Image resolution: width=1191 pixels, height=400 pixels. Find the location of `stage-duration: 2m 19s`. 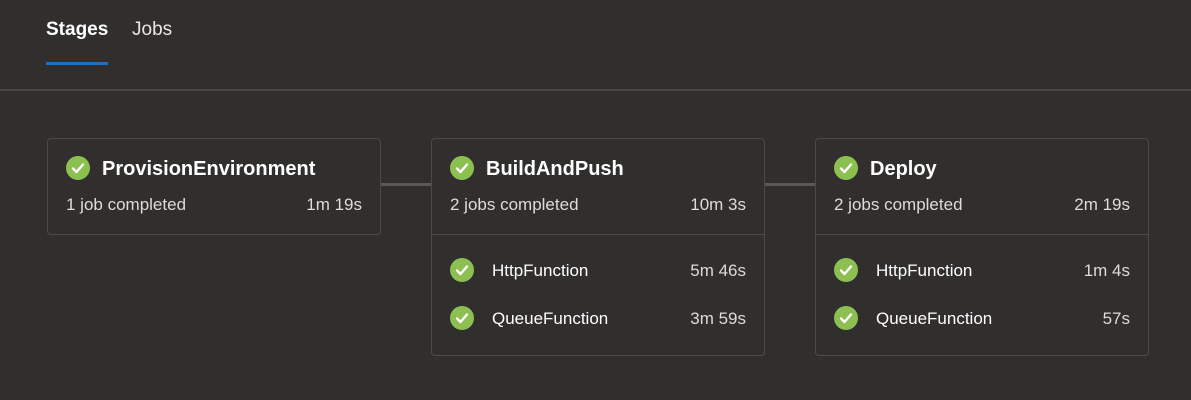

stage-duration: 2m 19s is located at coordinates (1102, 204).